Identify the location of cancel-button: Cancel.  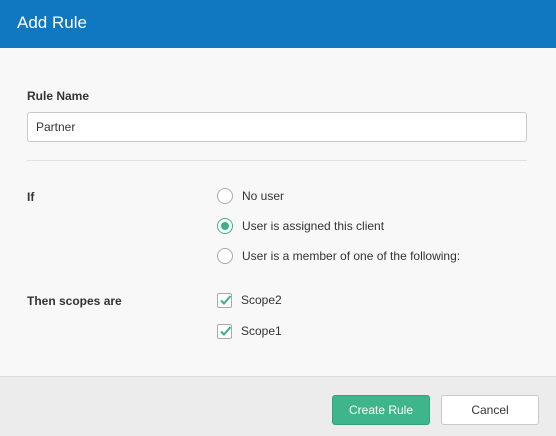
(490, 410).